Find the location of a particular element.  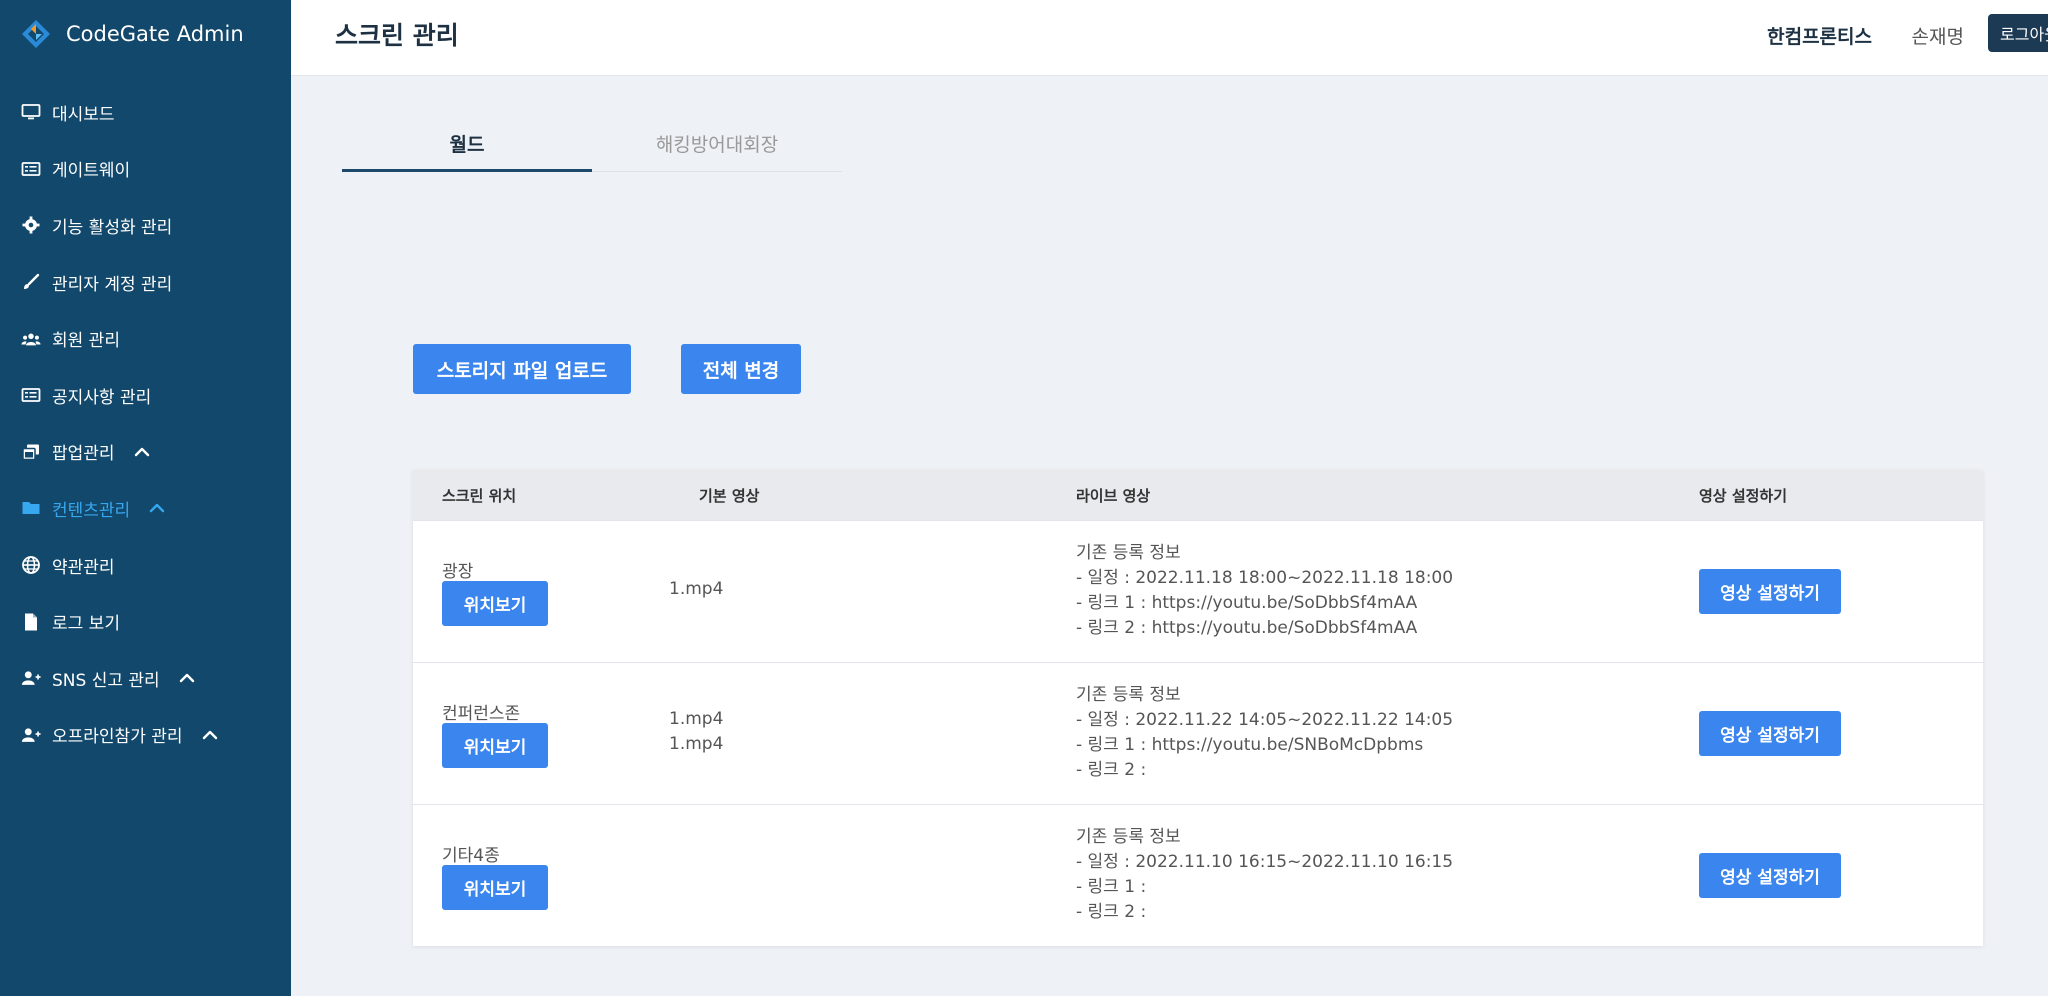

tab-world: 월드 is located at coordinates (467, 150).